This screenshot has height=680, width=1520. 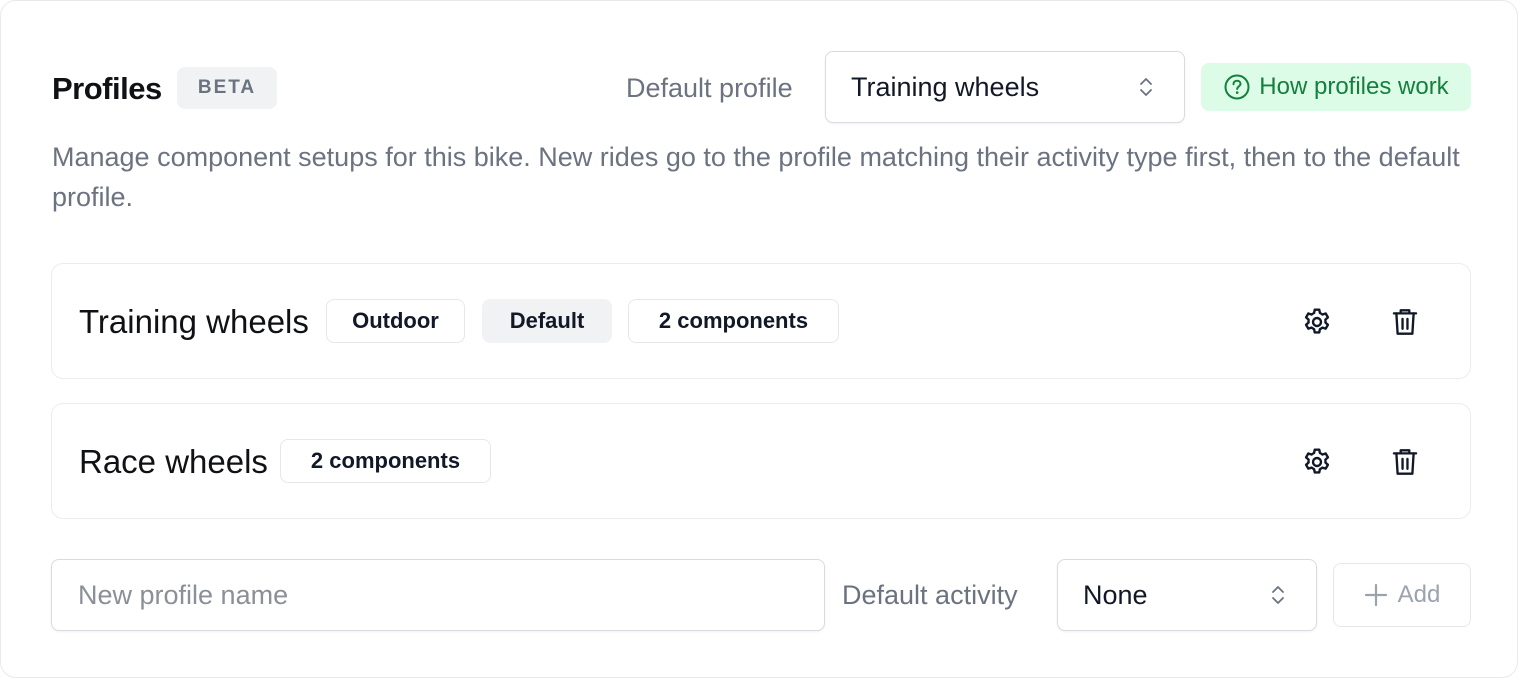 I want to click on add-label: Add, so click(x=1419, y=594).